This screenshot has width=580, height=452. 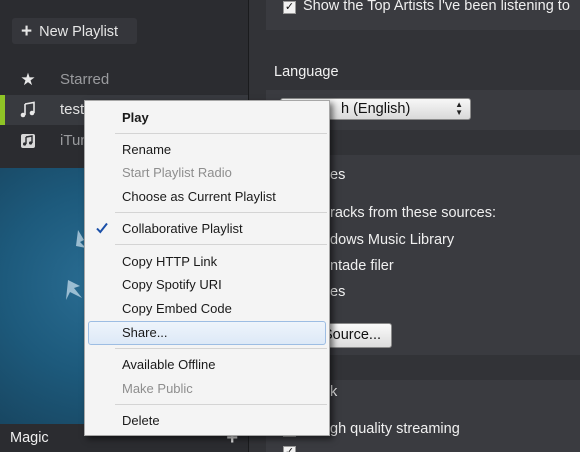 What do you see at coordinates (28, 79) in the screenshot?
I see `star-icon: ★` at bounding box center [28, 79].